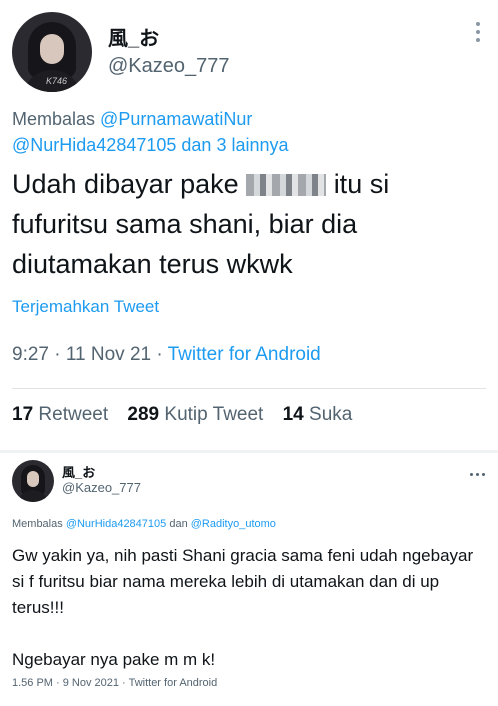  Describe the element at coordinates (125, 184) in the screenshot. I see `tweet-text-part: Udah dibayar pake` at that location.